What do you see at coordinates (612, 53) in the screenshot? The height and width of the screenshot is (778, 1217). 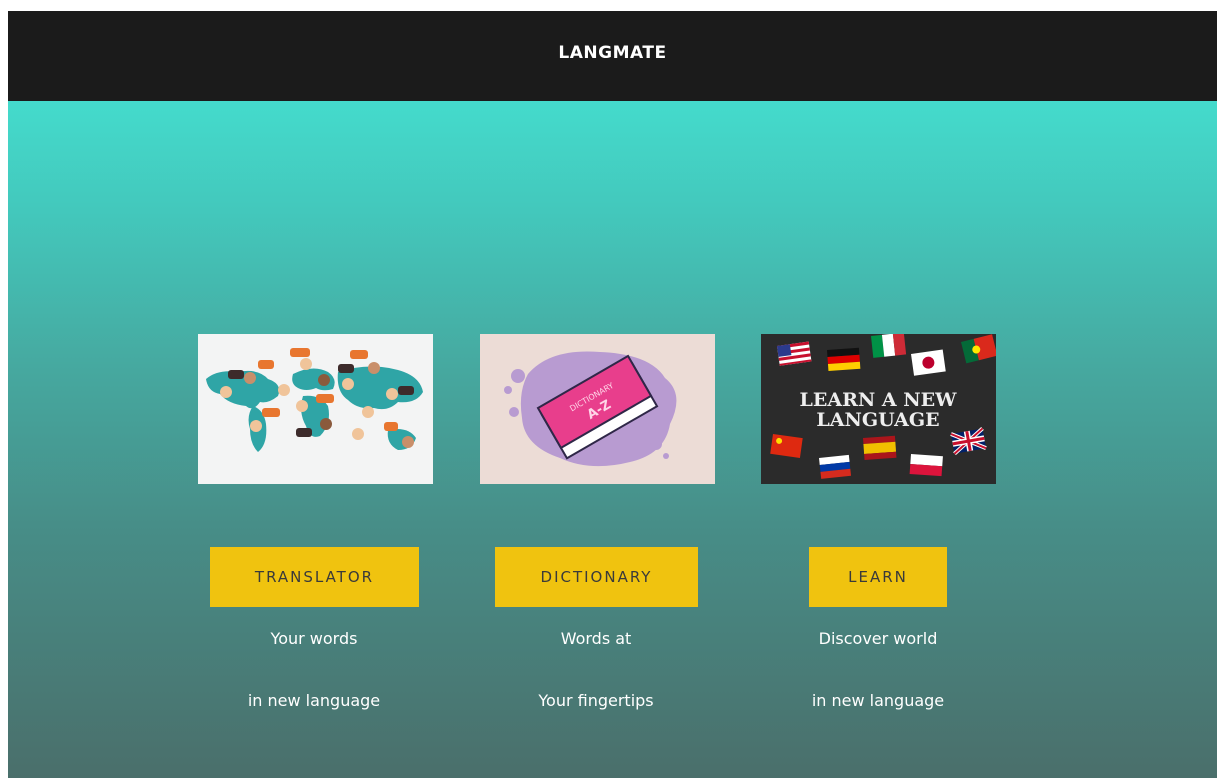 I see `brand-logo-text: LANGMATE` at bounding box center [612, 53].